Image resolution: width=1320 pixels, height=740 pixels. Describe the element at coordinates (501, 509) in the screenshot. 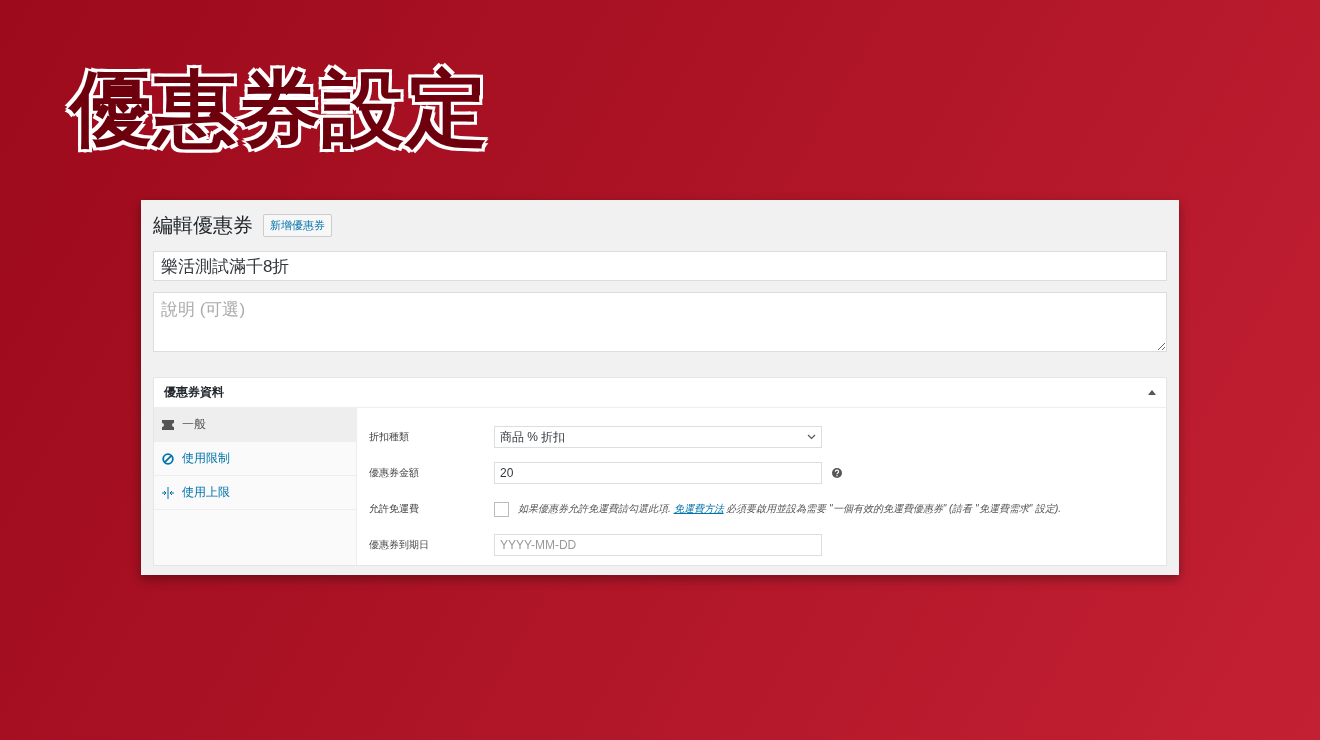

I see `checkbox` at that location.